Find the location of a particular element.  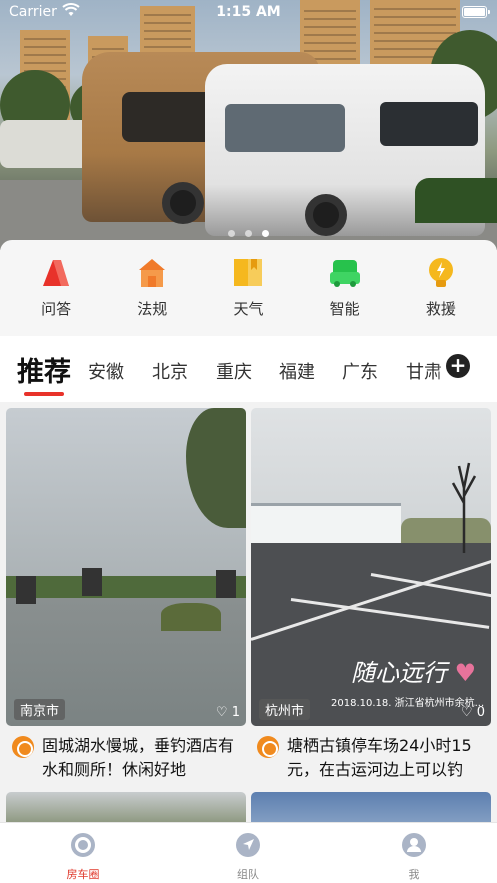

add-tab-button: + is located at coordinates (458, 366).